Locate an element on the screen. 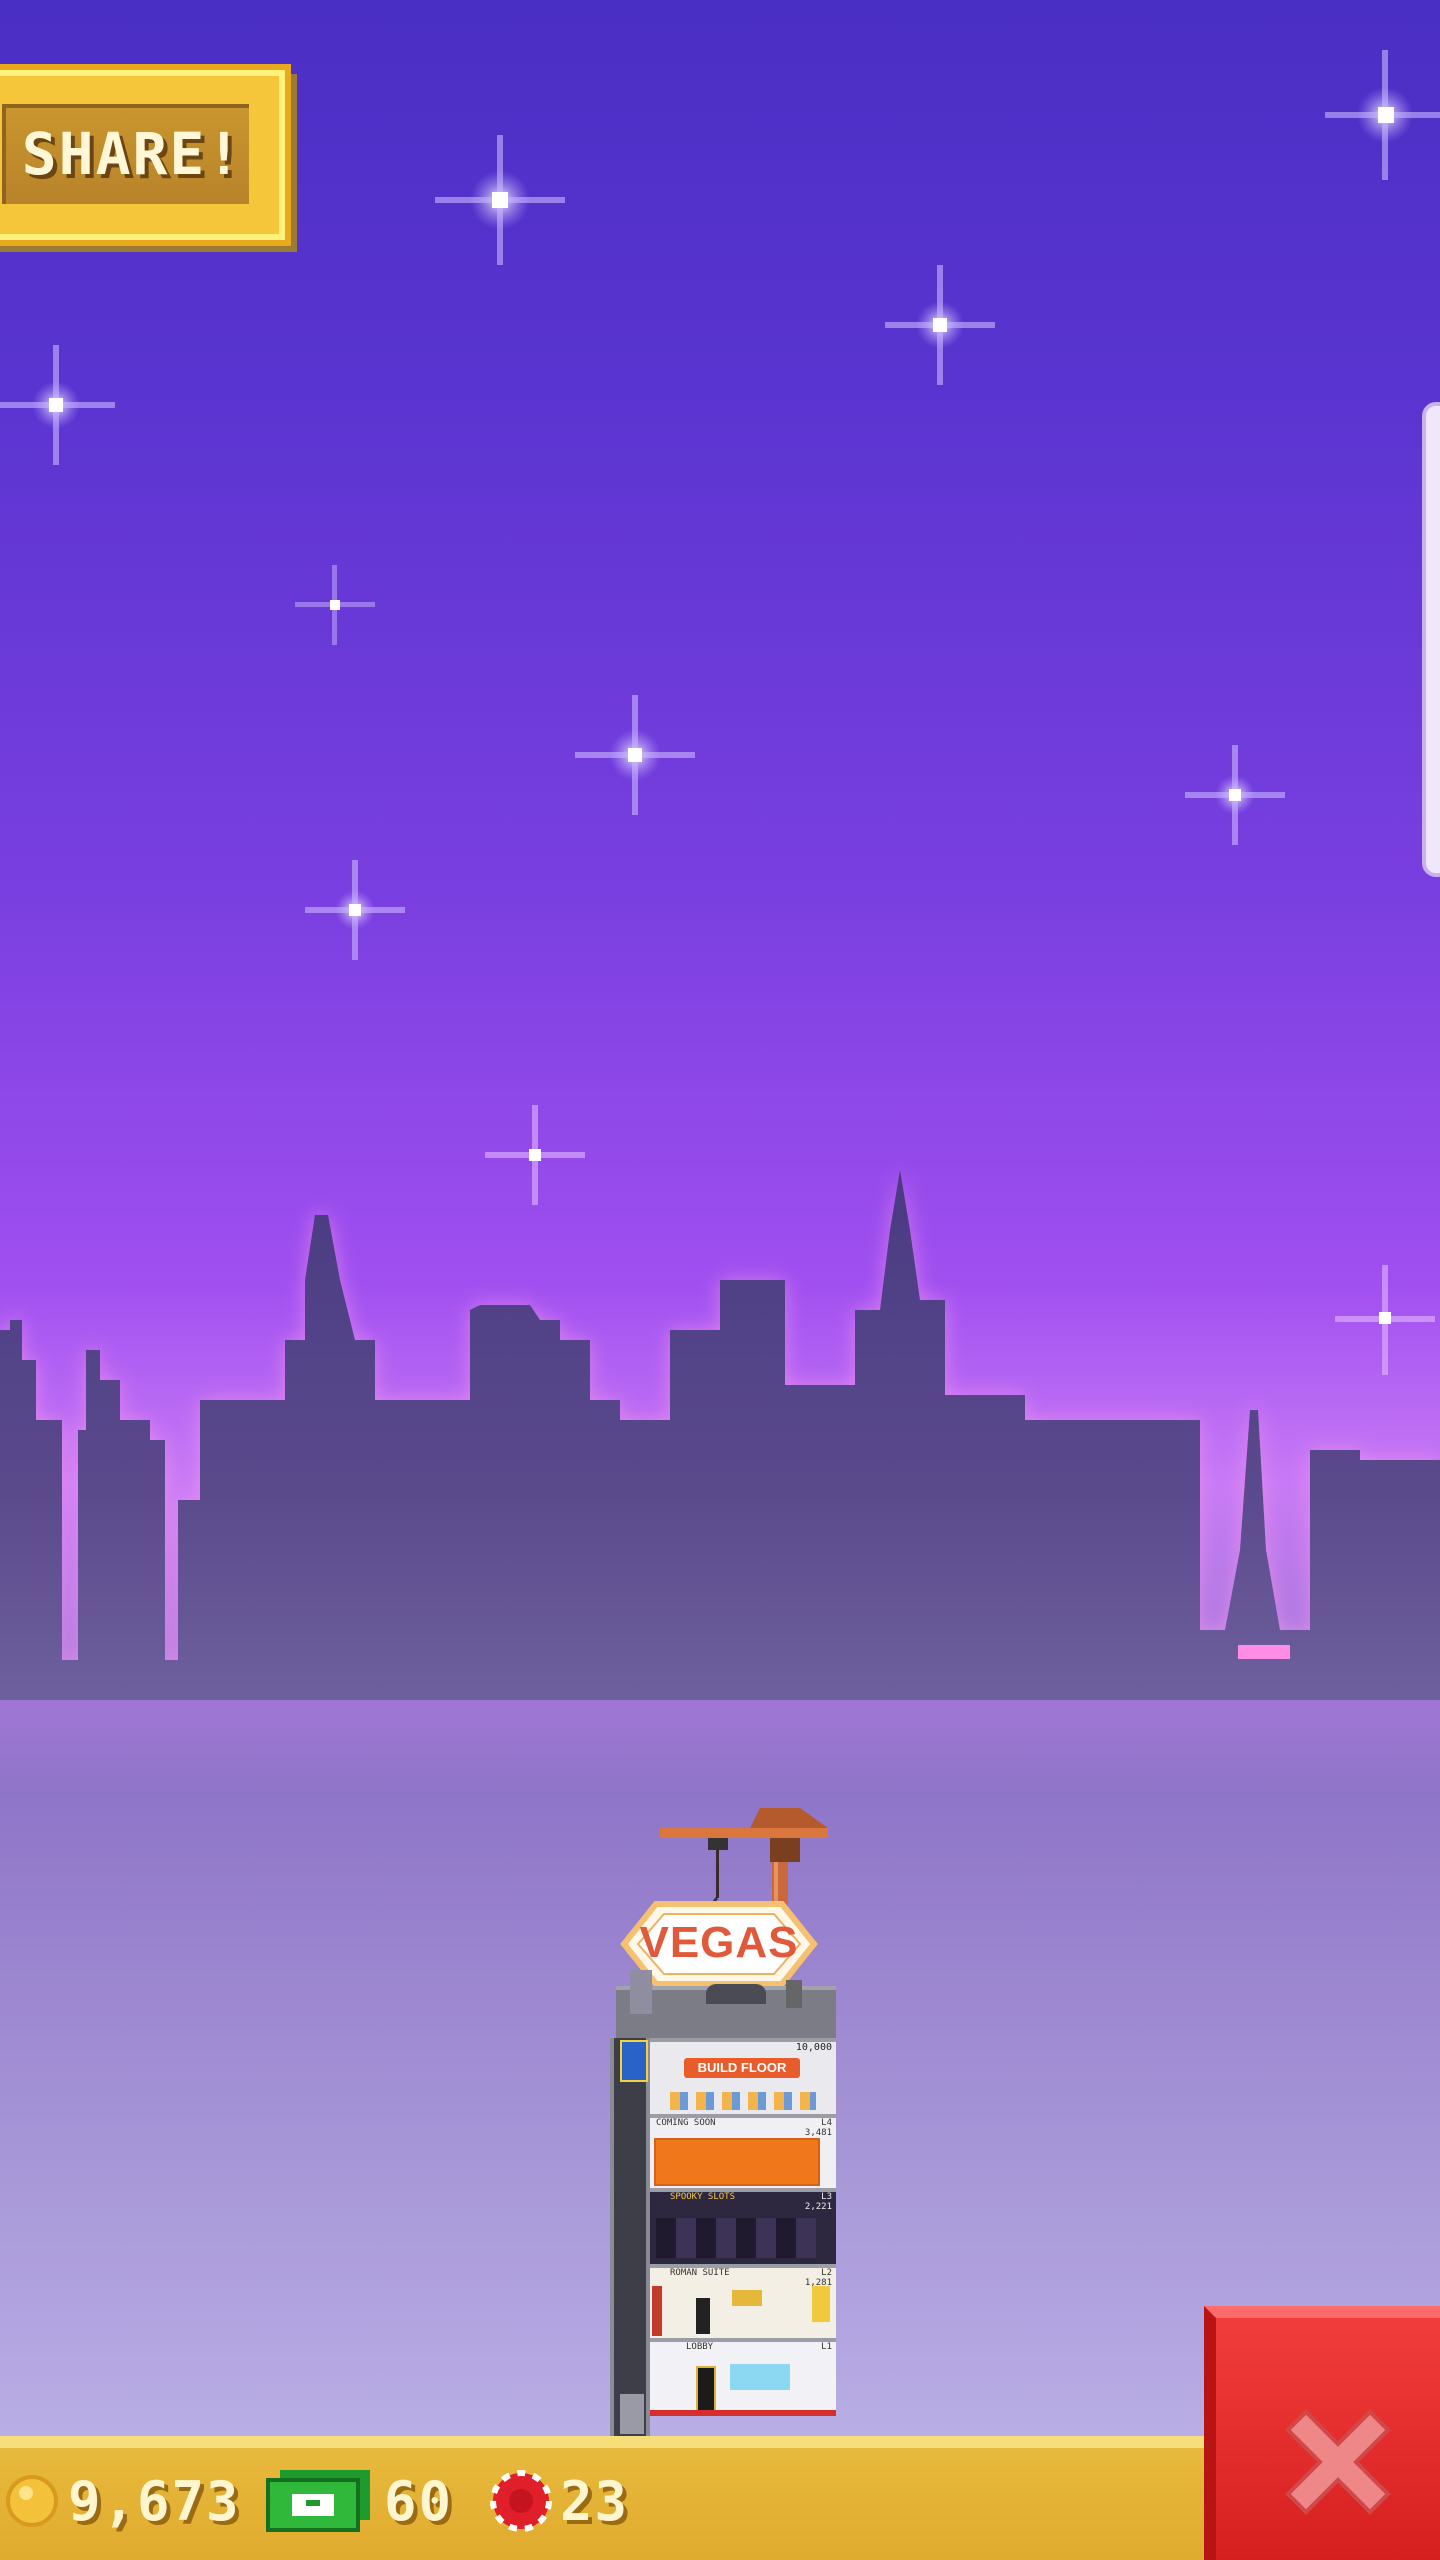 The image size is (1440, 2560). tower-roof is located at coordinates (726, 2006).